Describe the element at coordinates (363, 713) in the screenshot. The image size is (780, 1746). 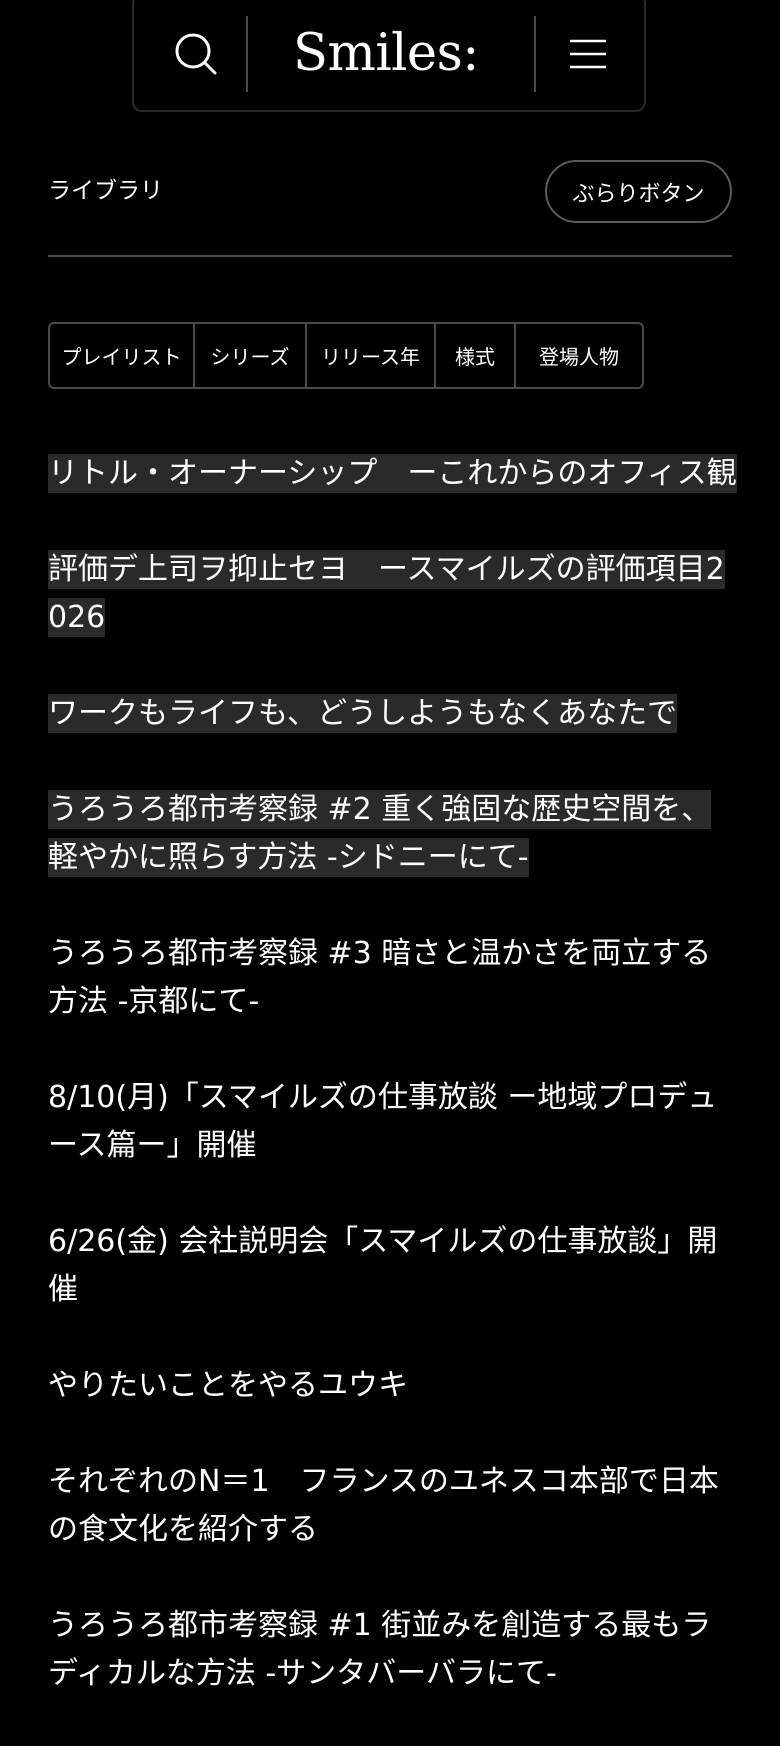
I see `article-title: ワークもライフも、どうしようもなくあなたで` at that location.